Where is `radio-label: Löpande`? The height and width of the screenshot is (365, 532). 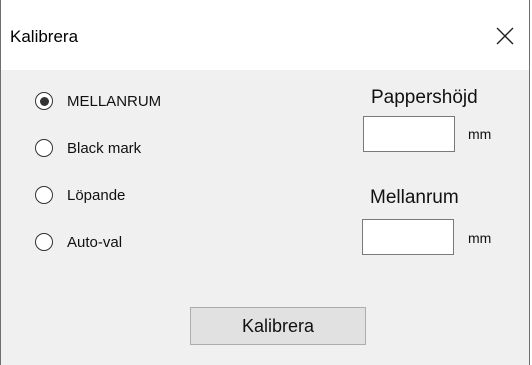
radio-label: Löpande is located at coordinates (96, 195).